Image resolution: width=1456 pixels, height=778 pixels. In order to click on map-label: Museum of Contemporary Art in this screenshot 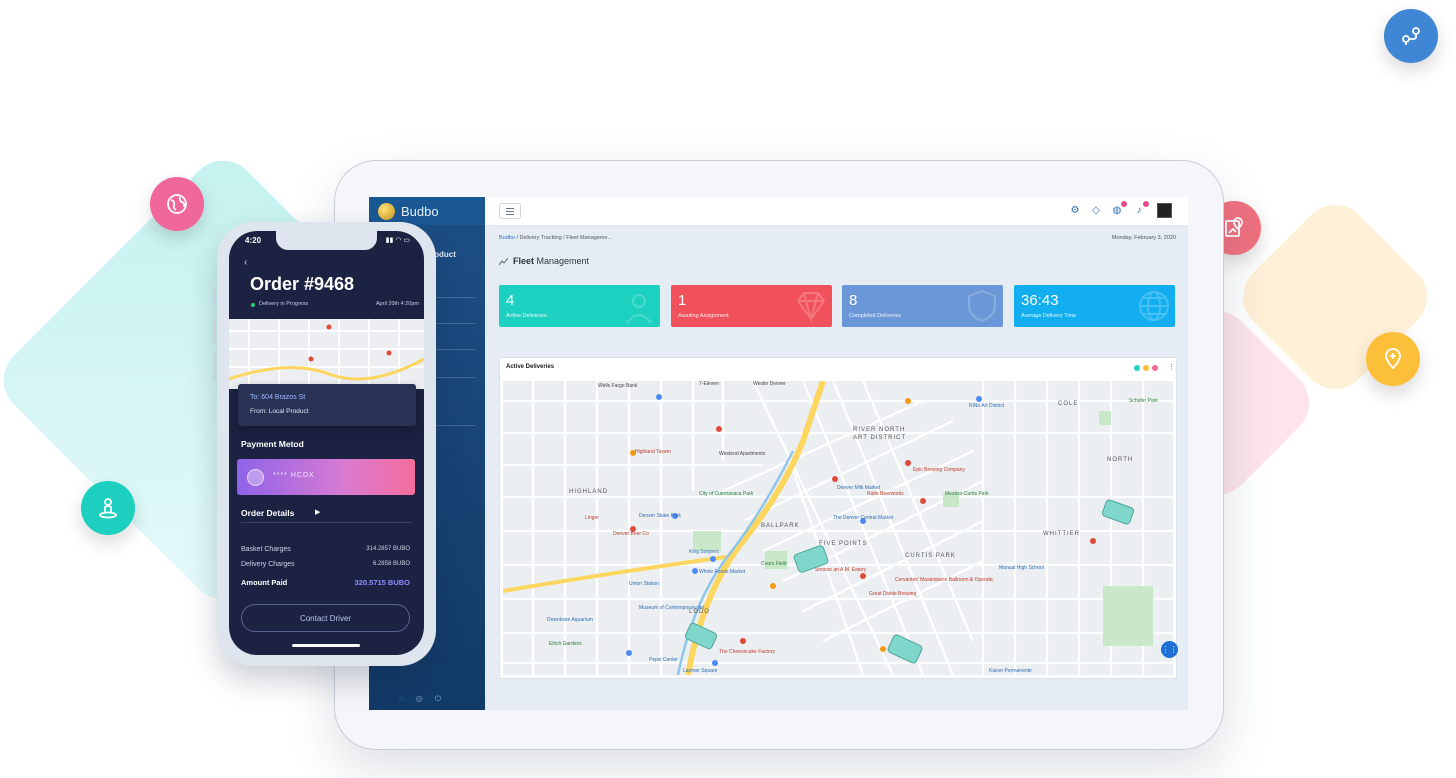, I will do `click(672, 608)`.